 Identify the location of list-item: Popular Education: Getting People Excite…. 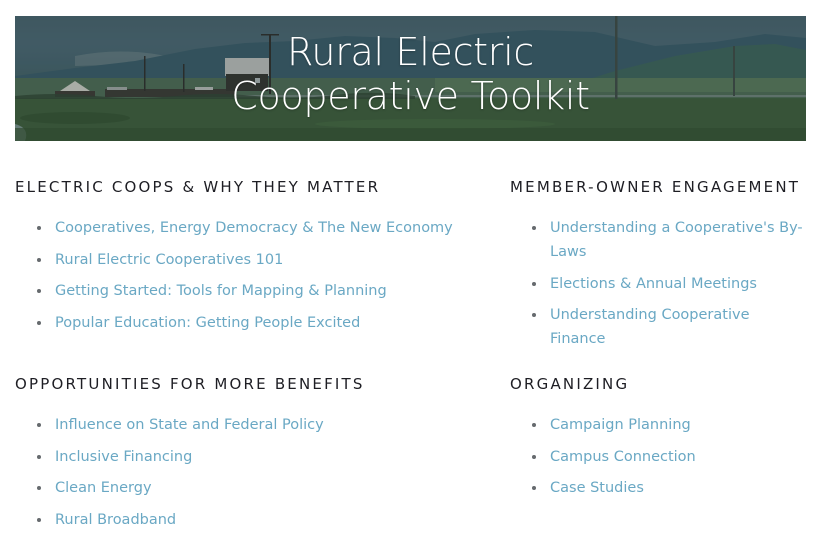
(245, 323).